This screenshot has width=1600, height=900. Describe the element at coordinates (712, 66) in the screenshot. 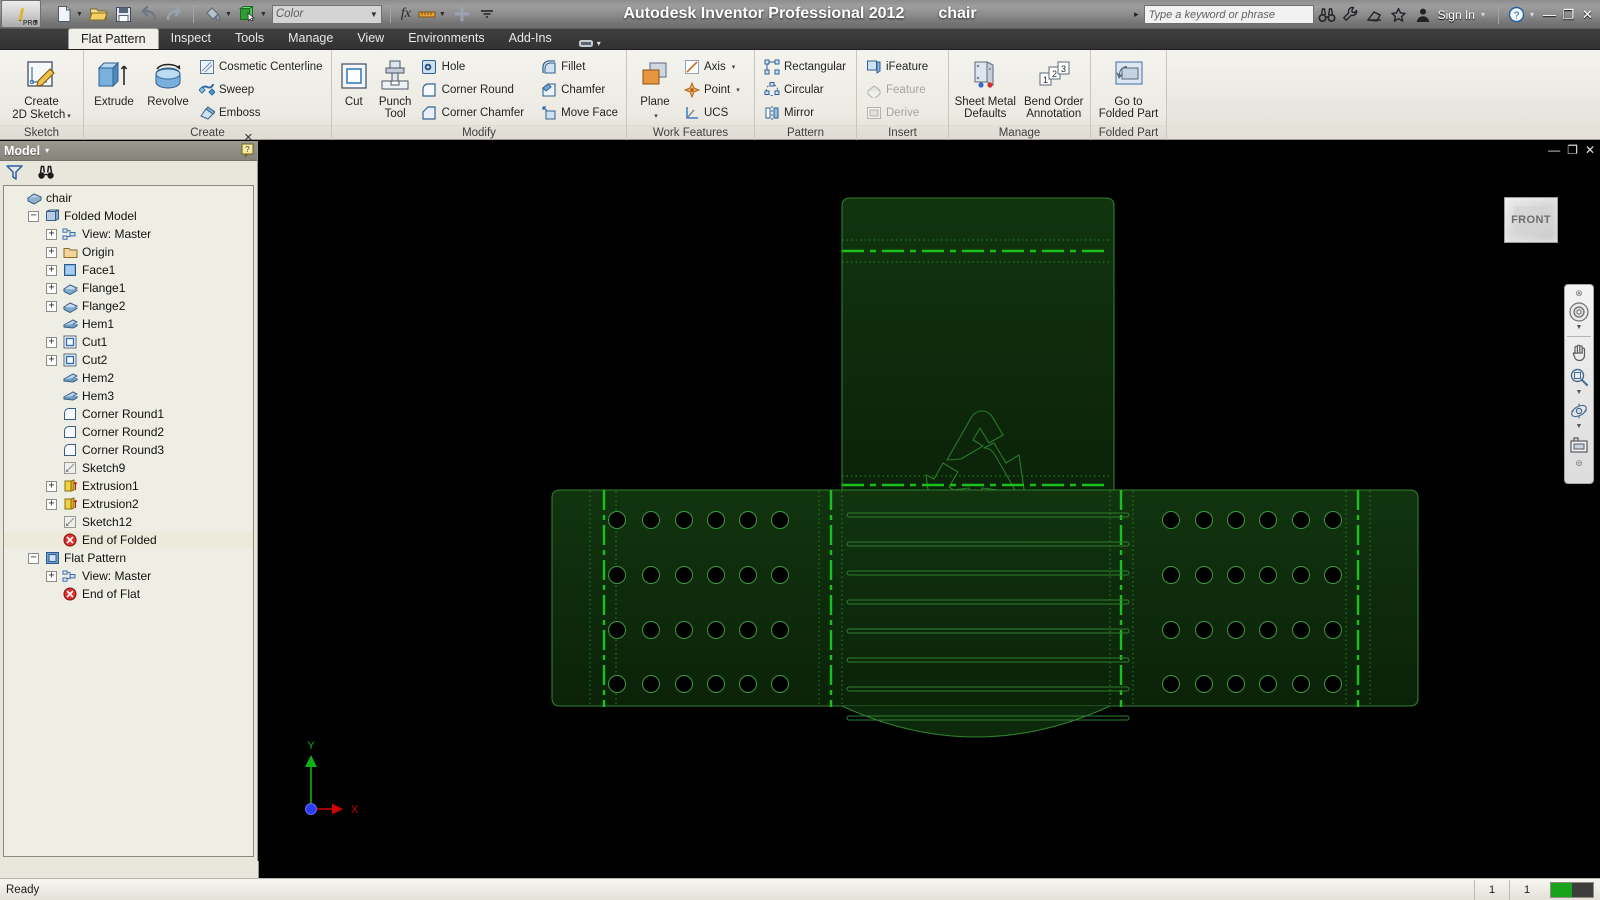

I see `axis-button: Axis ▾` at that location.